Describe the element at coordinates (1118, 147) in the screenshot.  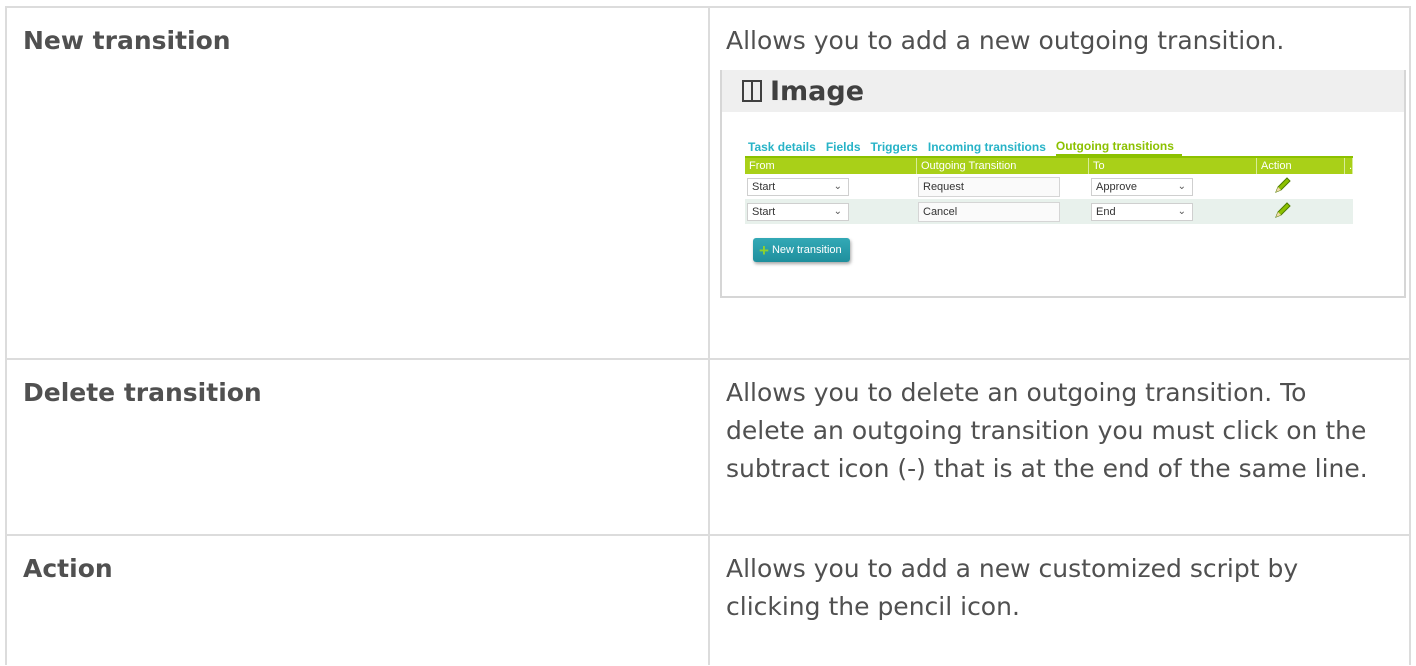
I see `tab-outgoing-transitions: Outgoing transitions` at that location.